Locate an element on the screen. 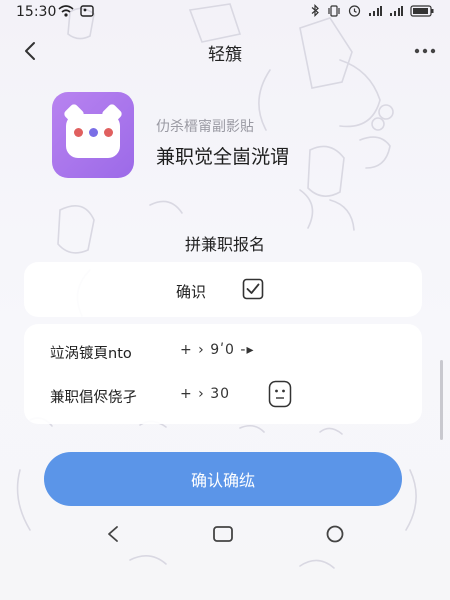 The height and width of the screenshot is (600, 450). list-item: 竝涡镀頁nto + › 9ʹ0 -▸ is located at coordinates (223, 352).